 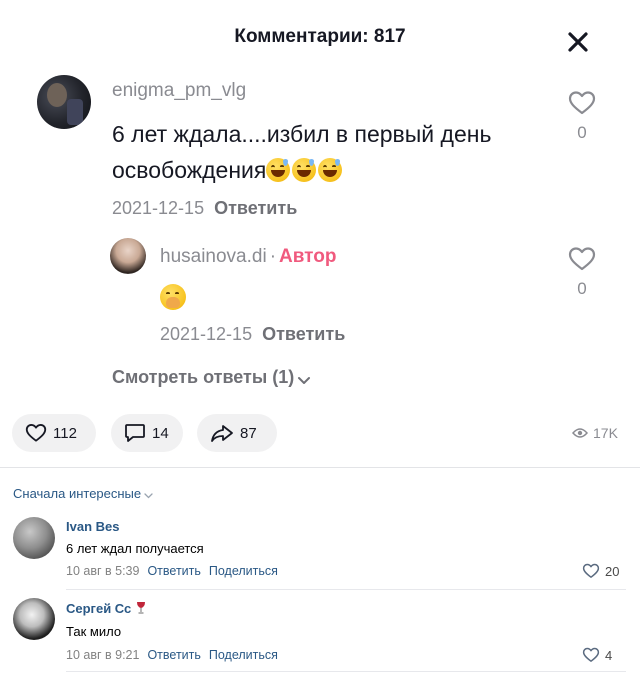 I want to click on reply-meta: 2021-12-15 Ответить, so click(x=252, y=334).